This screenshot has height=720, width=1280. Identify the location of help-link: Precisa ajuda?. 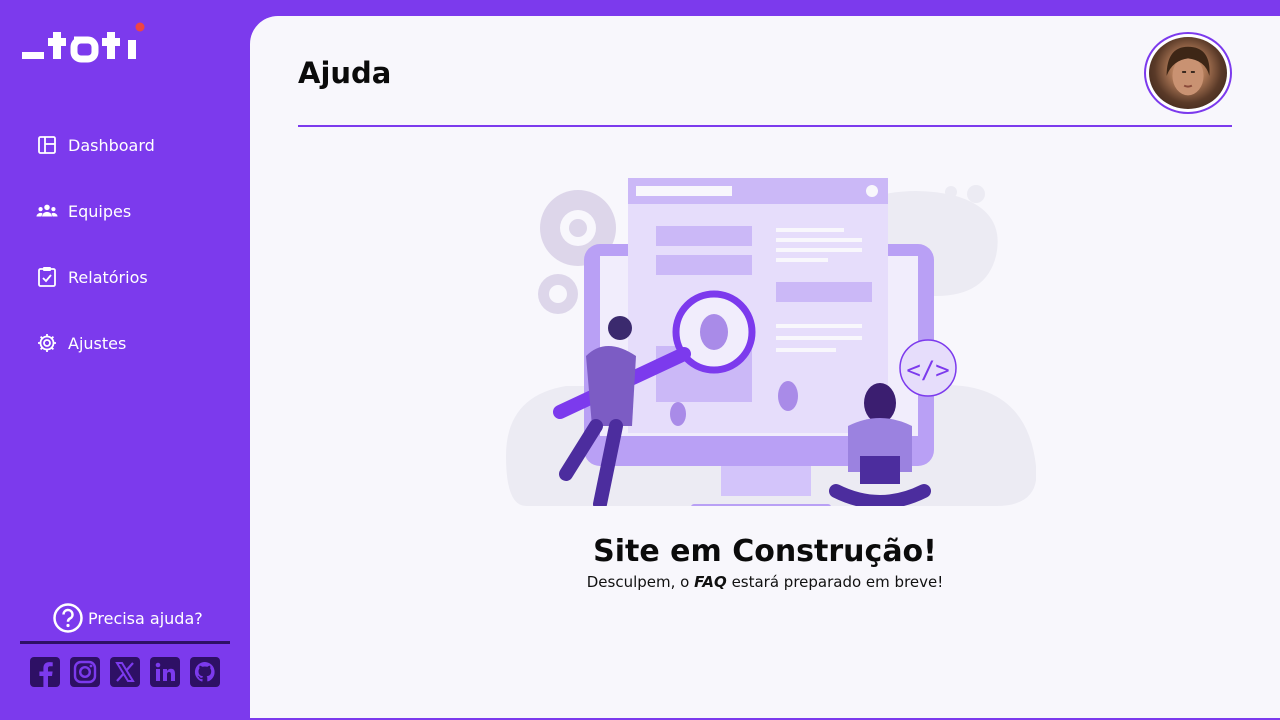
(127, 618).